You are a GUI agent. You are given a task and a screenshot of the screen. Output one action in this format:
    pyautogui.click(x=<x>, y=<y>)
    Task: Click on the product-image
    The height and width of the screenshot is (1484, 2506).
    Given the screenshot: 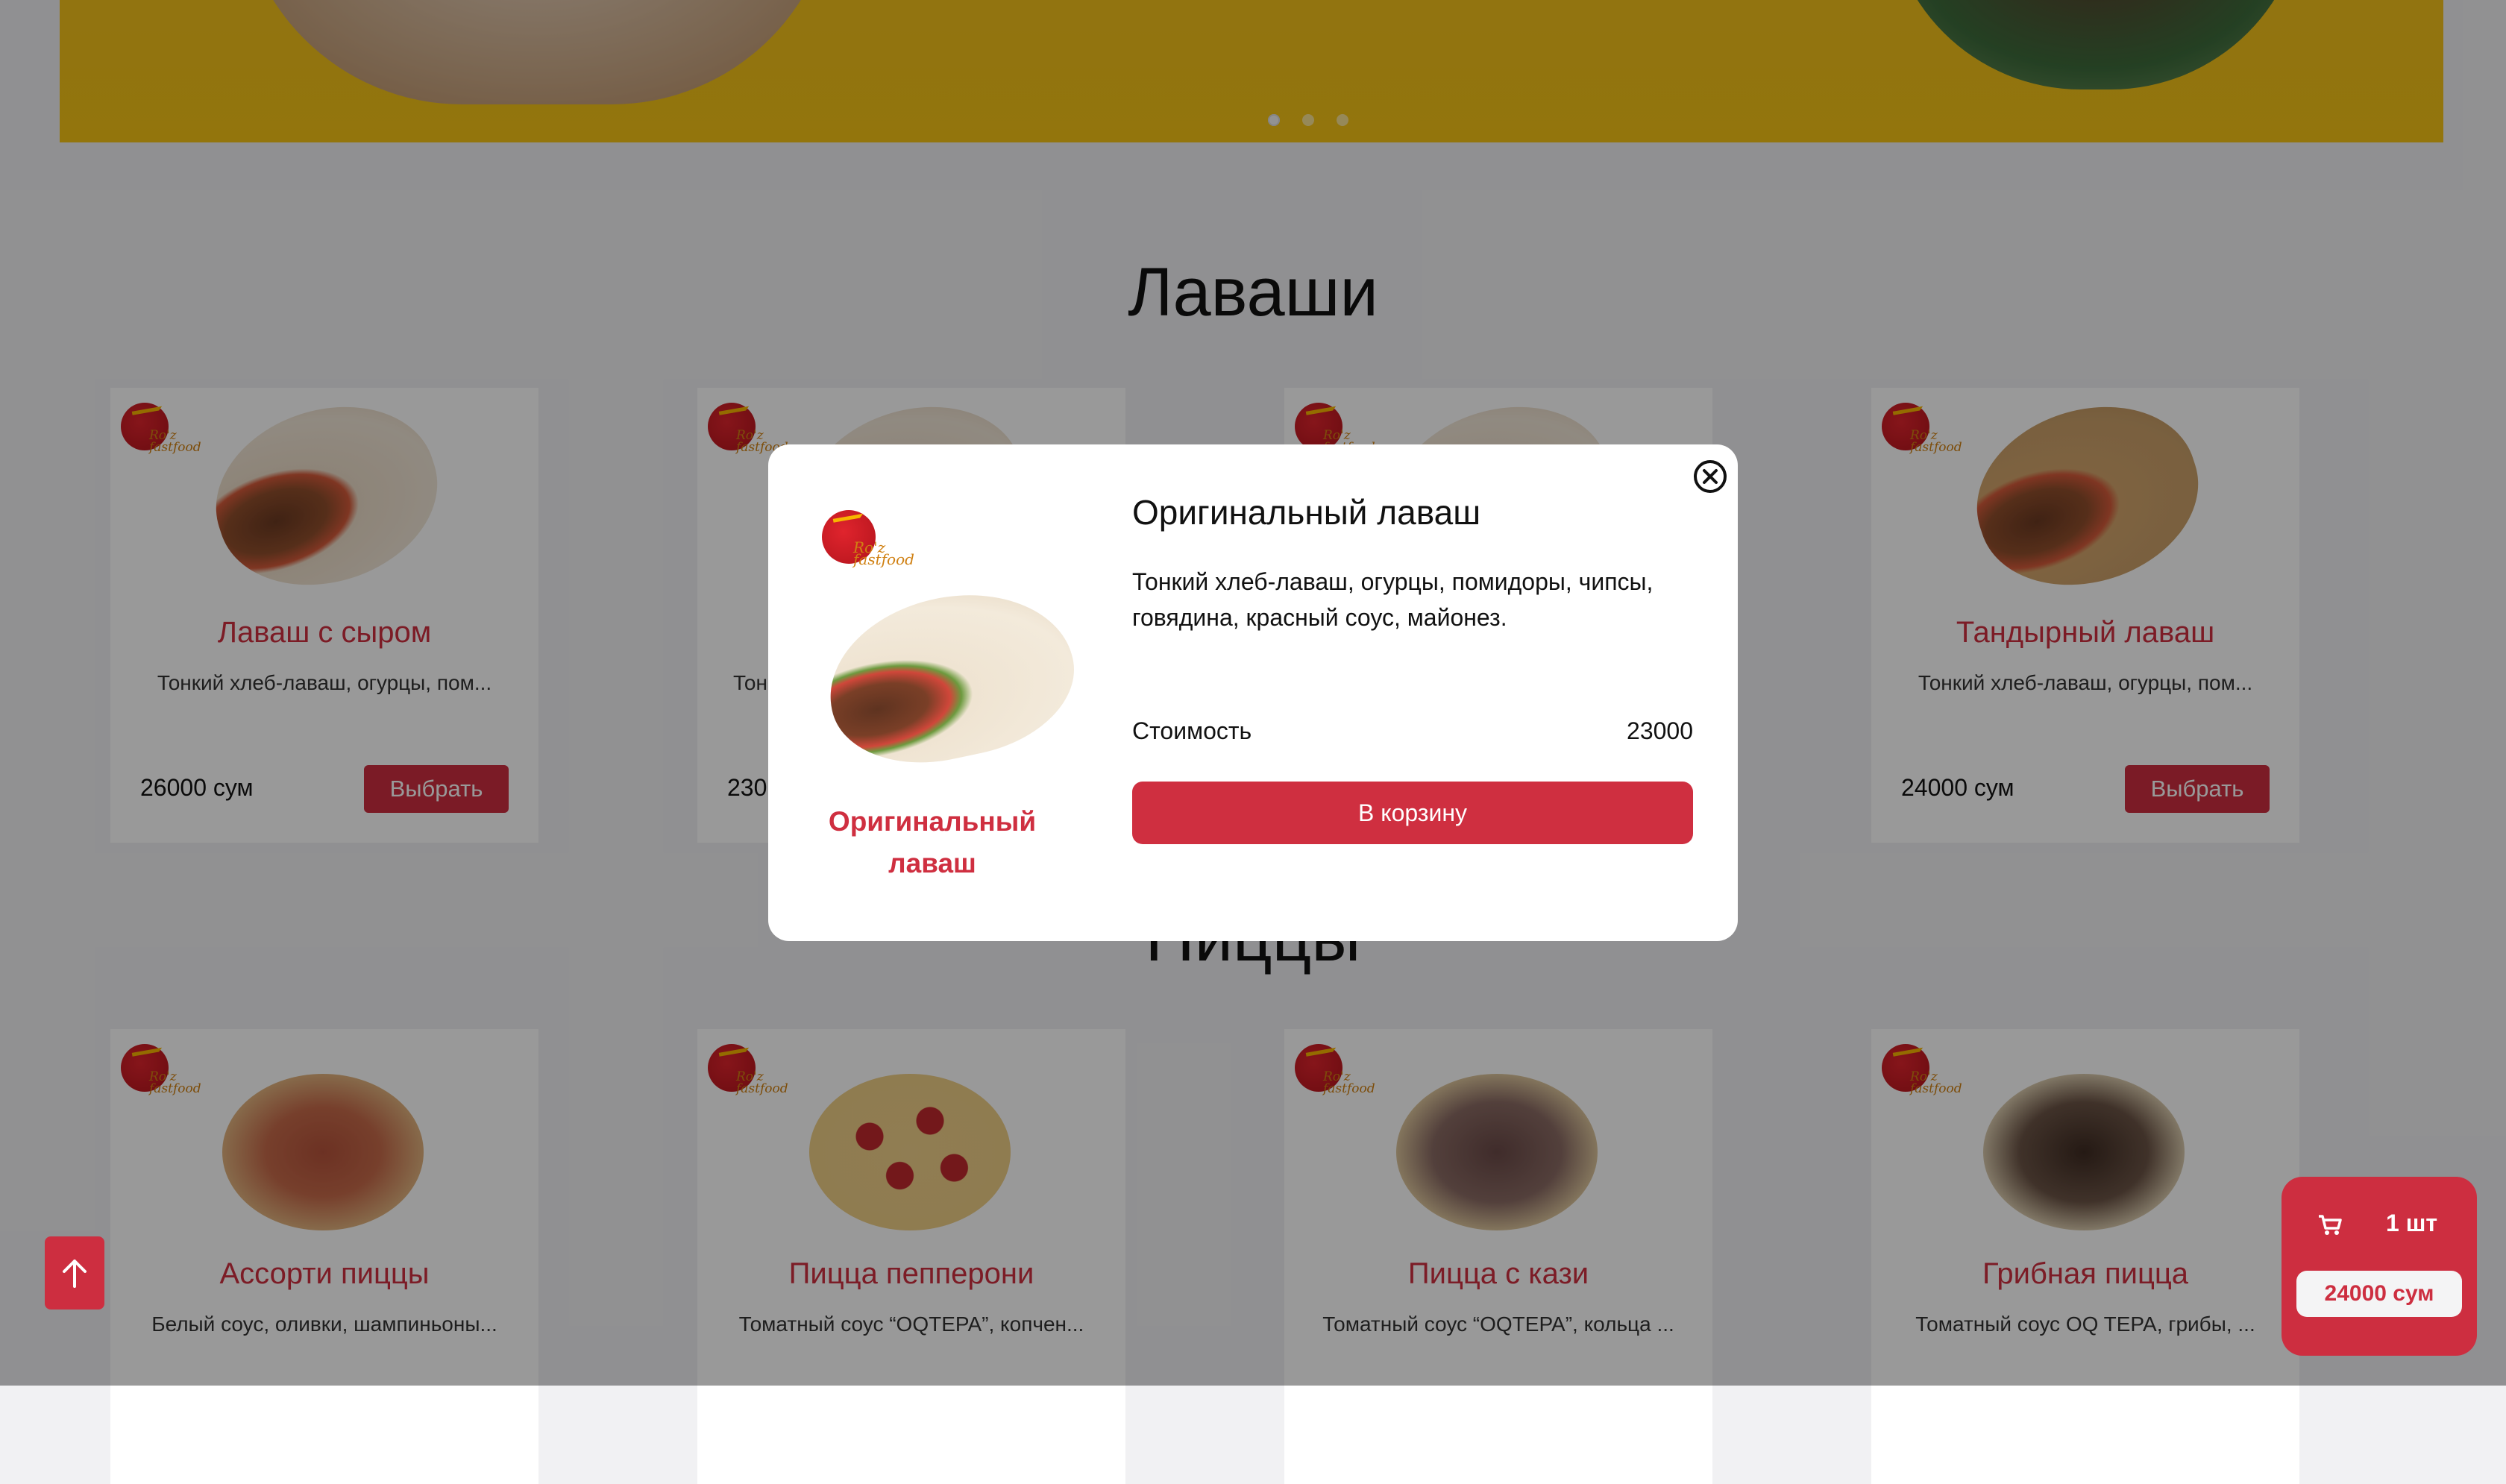 What is the action you would take?
    pyautogui.click(x=951, y=677)
    